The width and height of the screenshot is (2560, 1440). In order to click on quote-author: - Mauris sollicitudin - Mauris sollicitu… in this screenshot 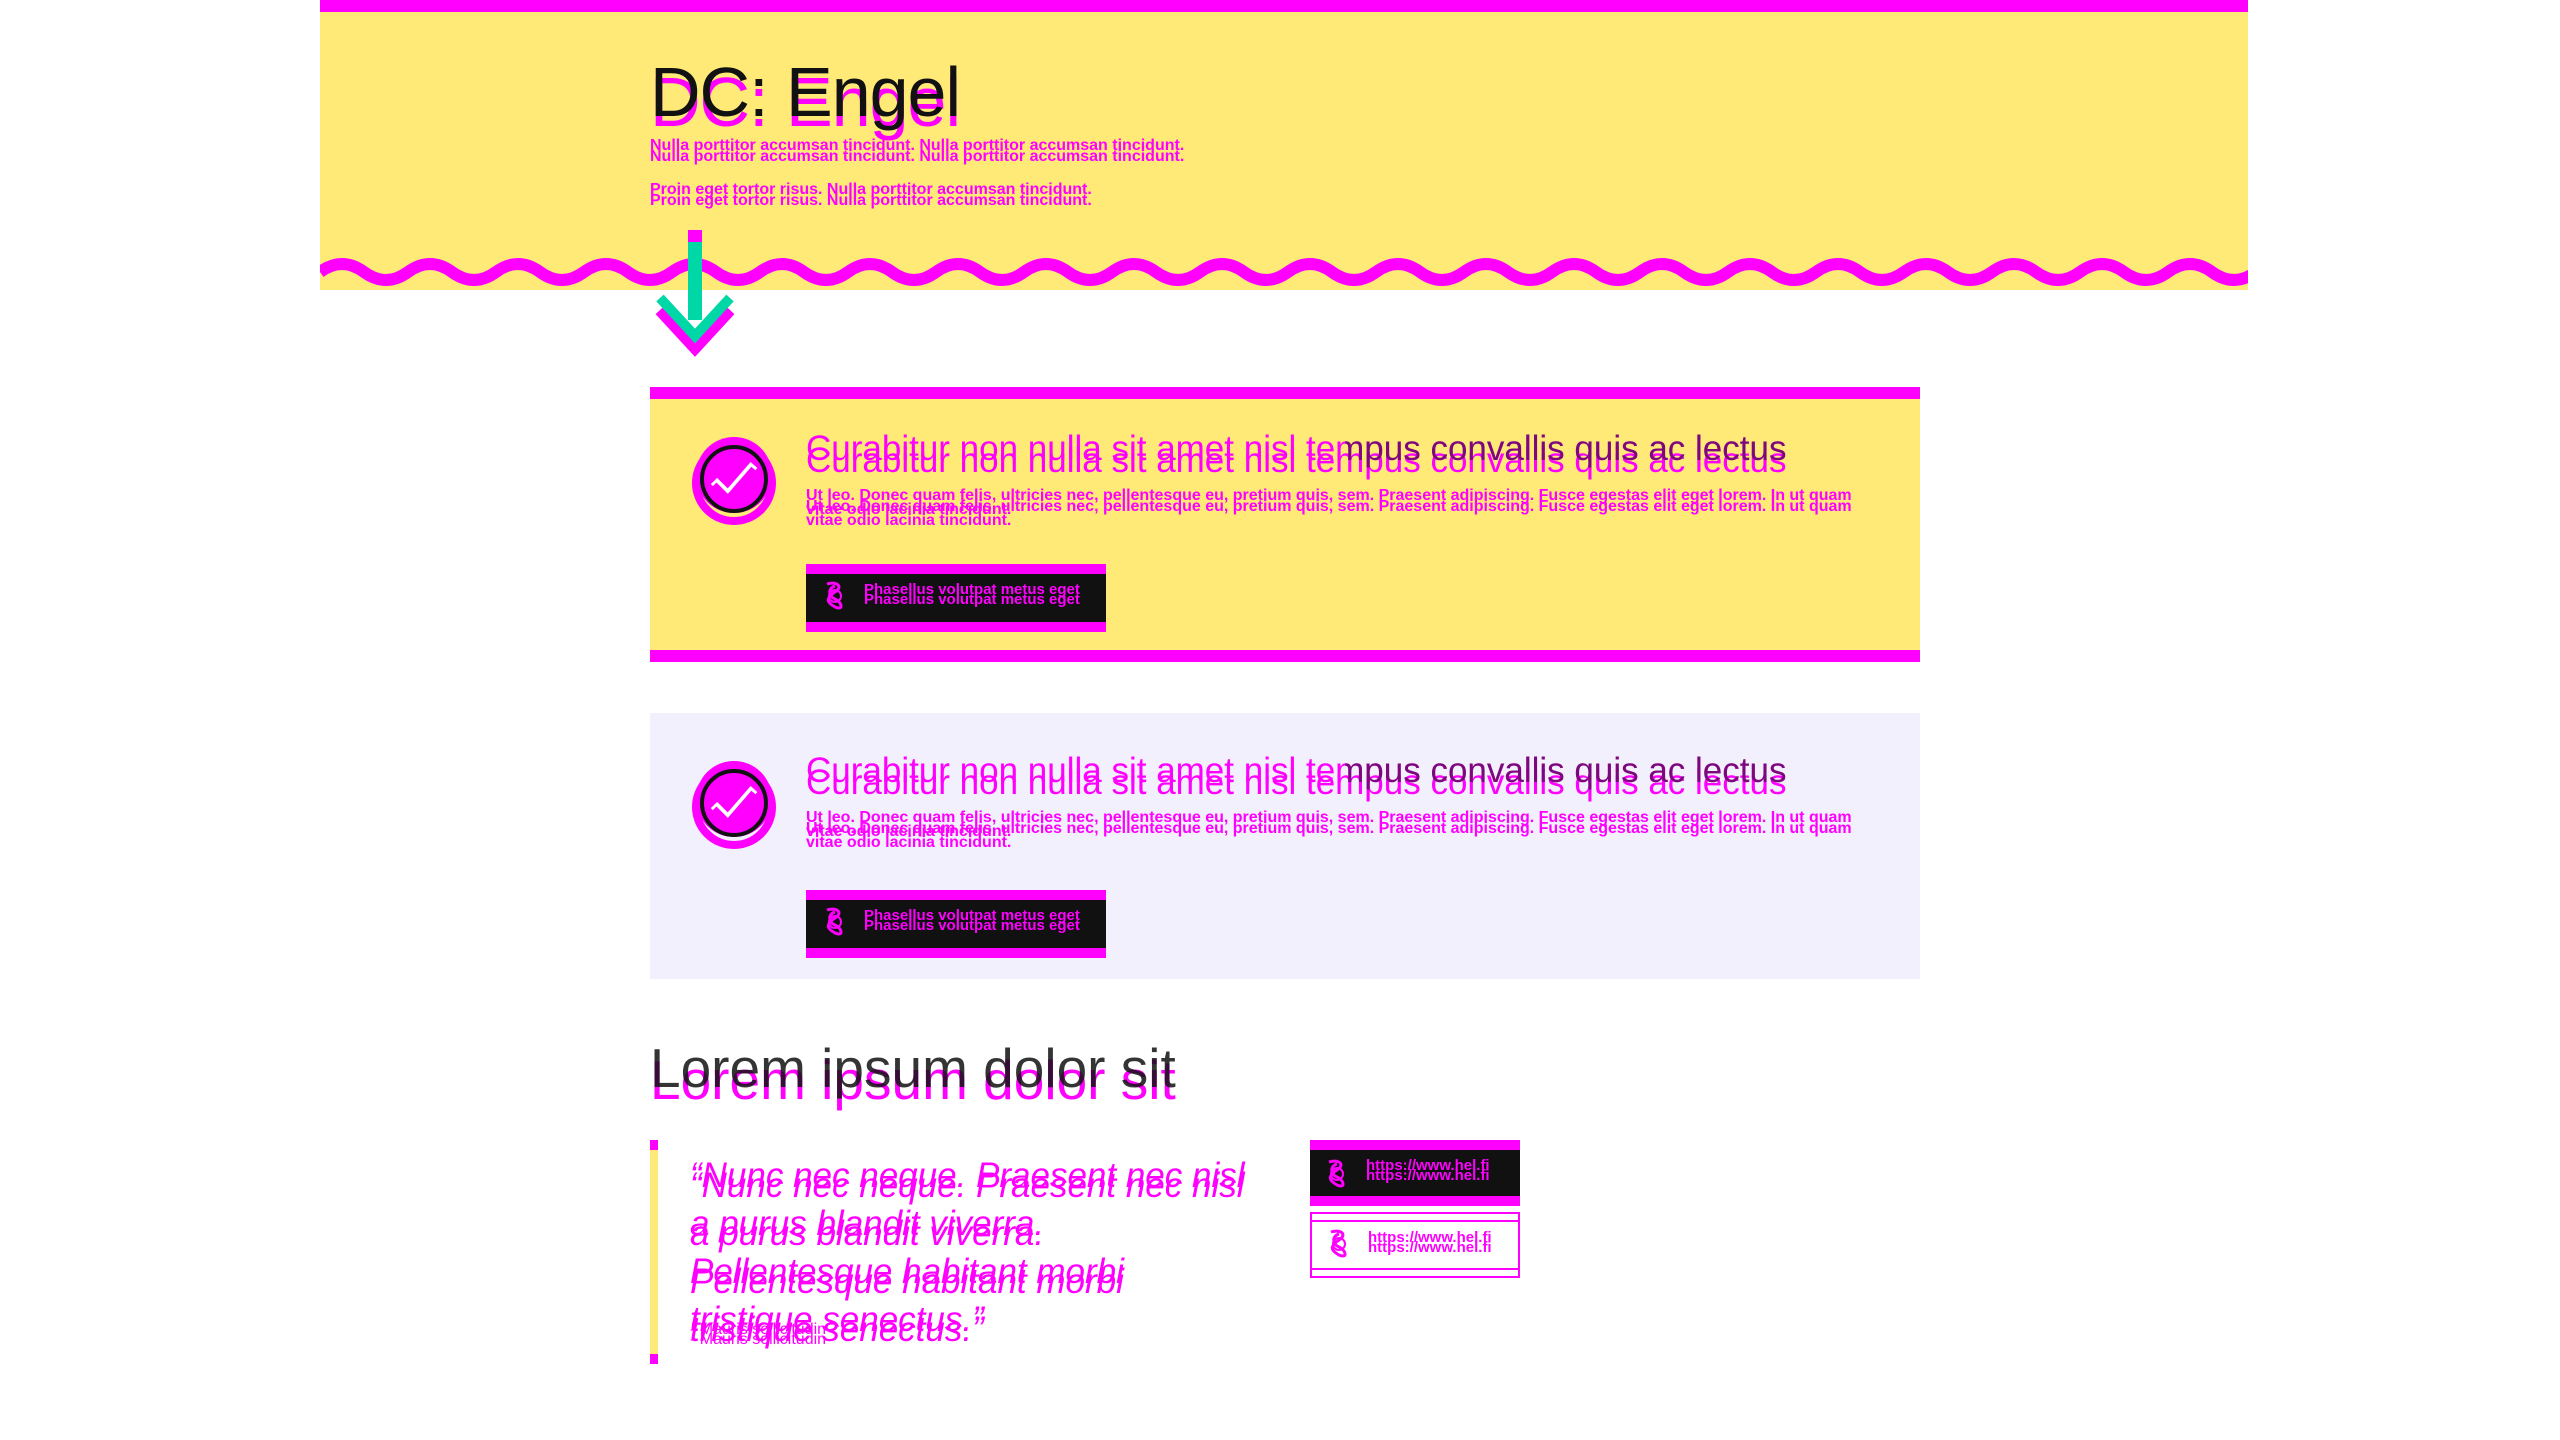, I will do `click(758, 1334)`.